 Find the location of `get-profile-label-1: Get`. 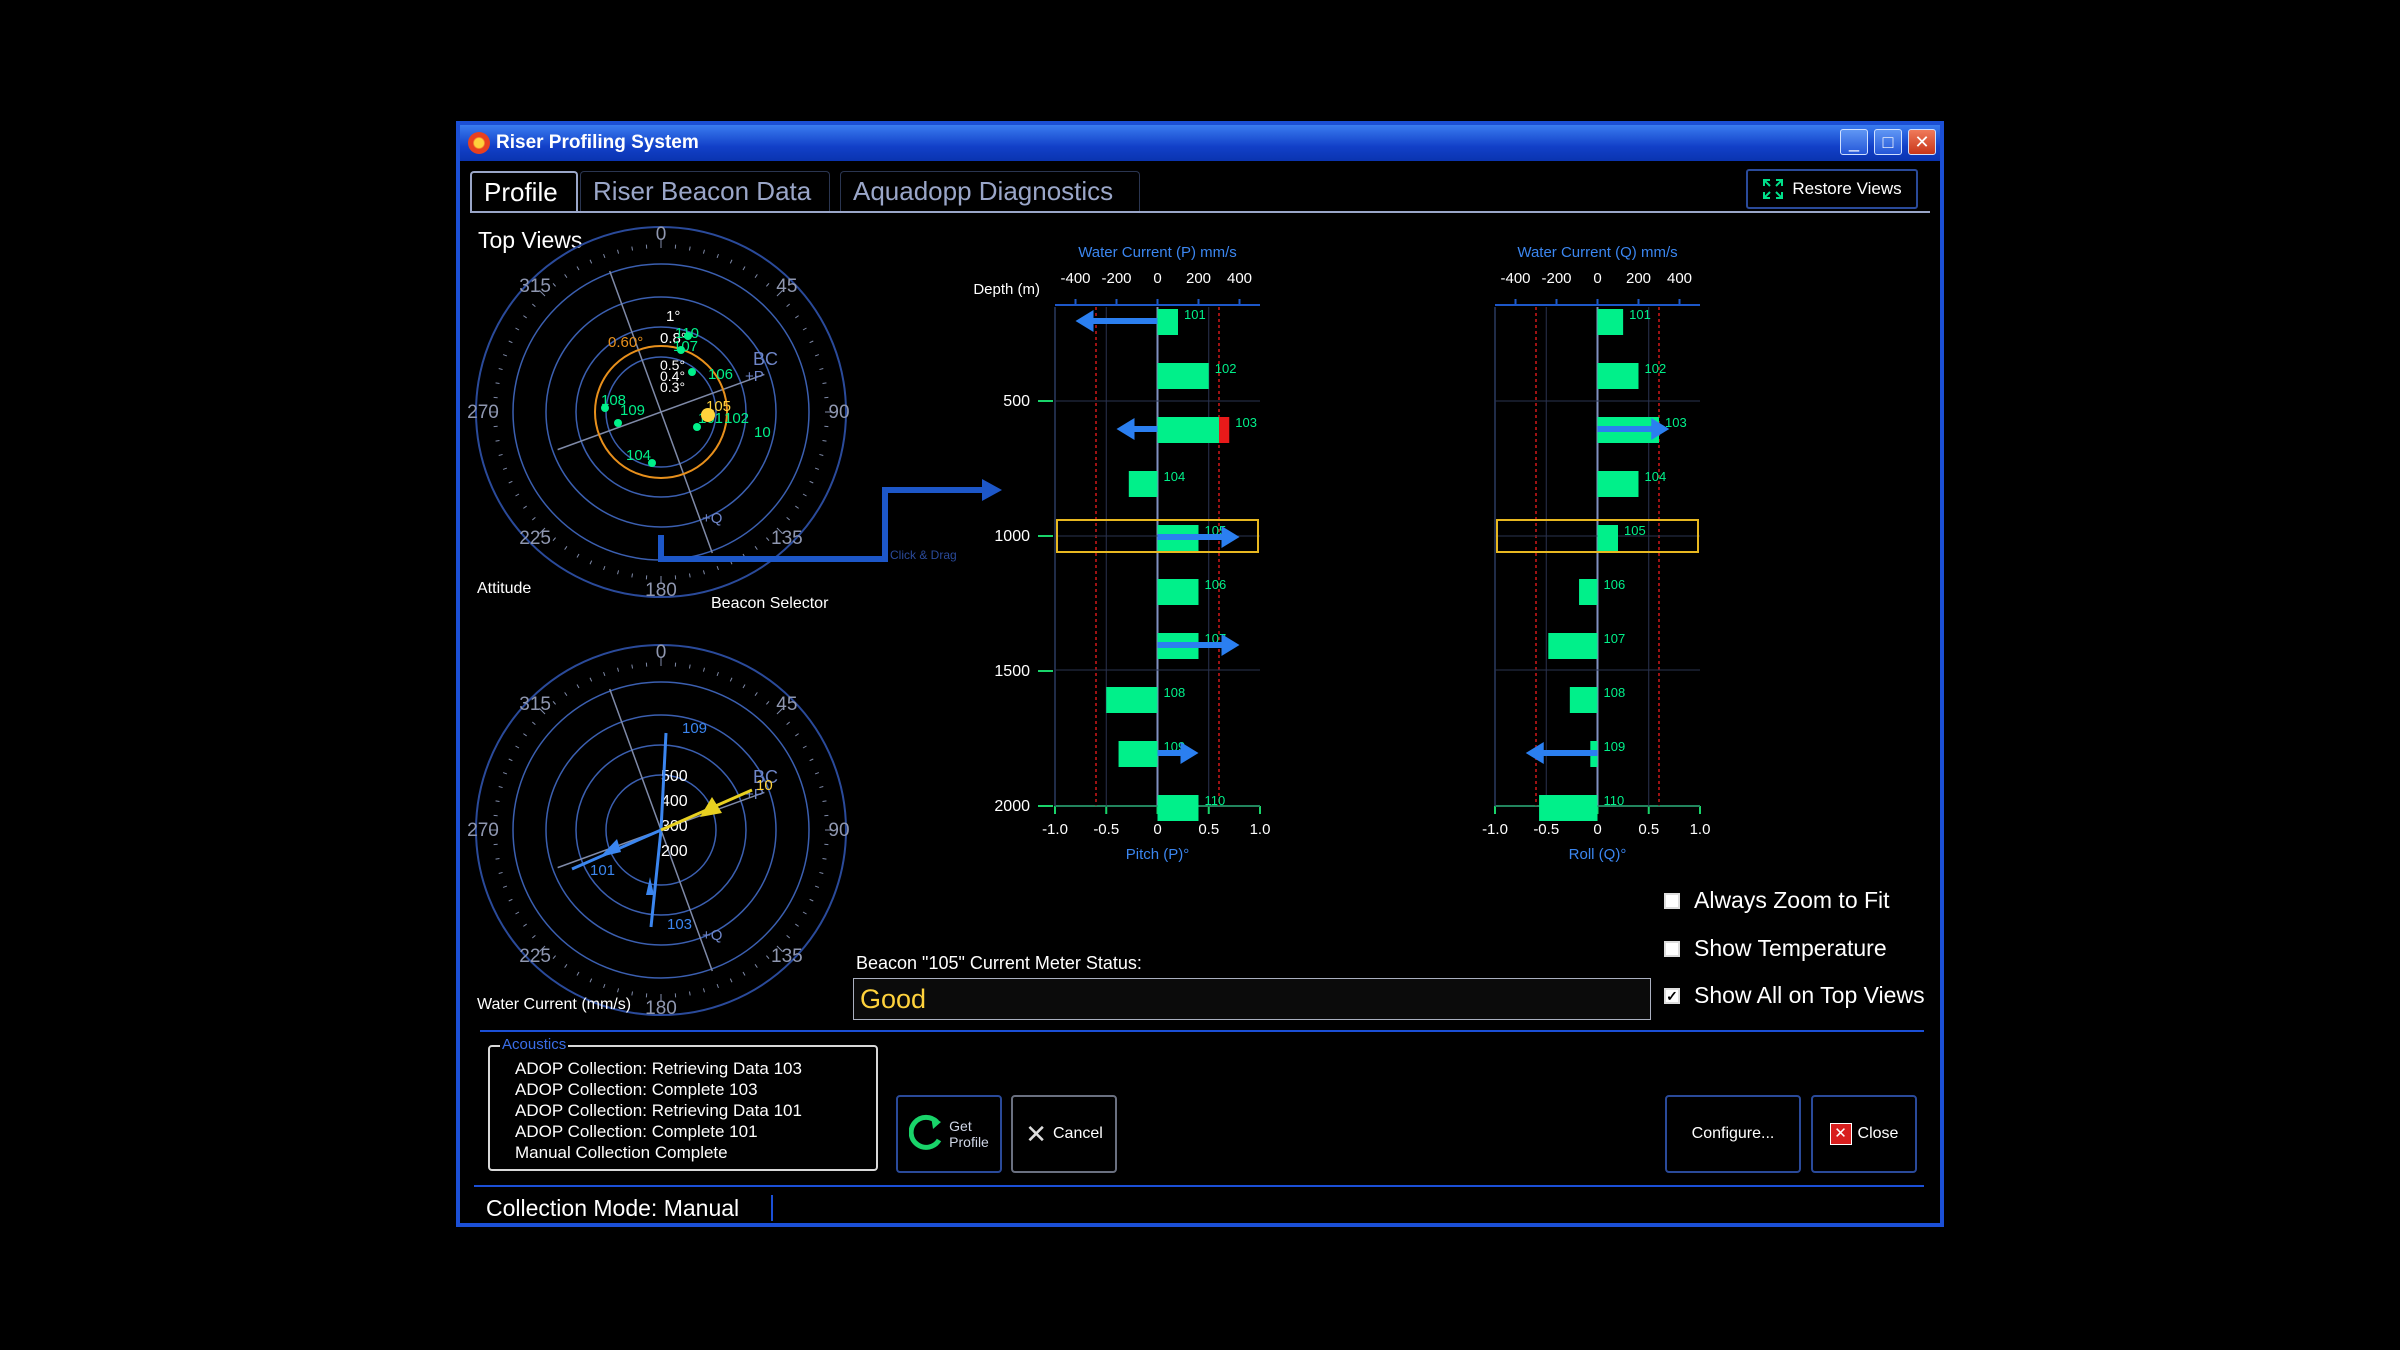

get-profile-label-1: Get is located at coordinates (960, 1126).